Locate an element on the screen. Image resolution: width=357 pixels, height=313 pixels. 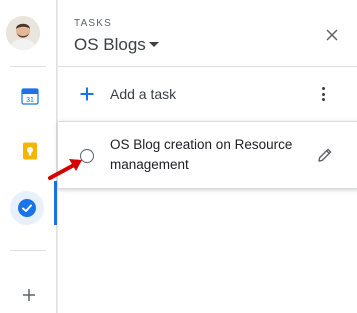
pencil-icon is located at coordinates (325, 155).